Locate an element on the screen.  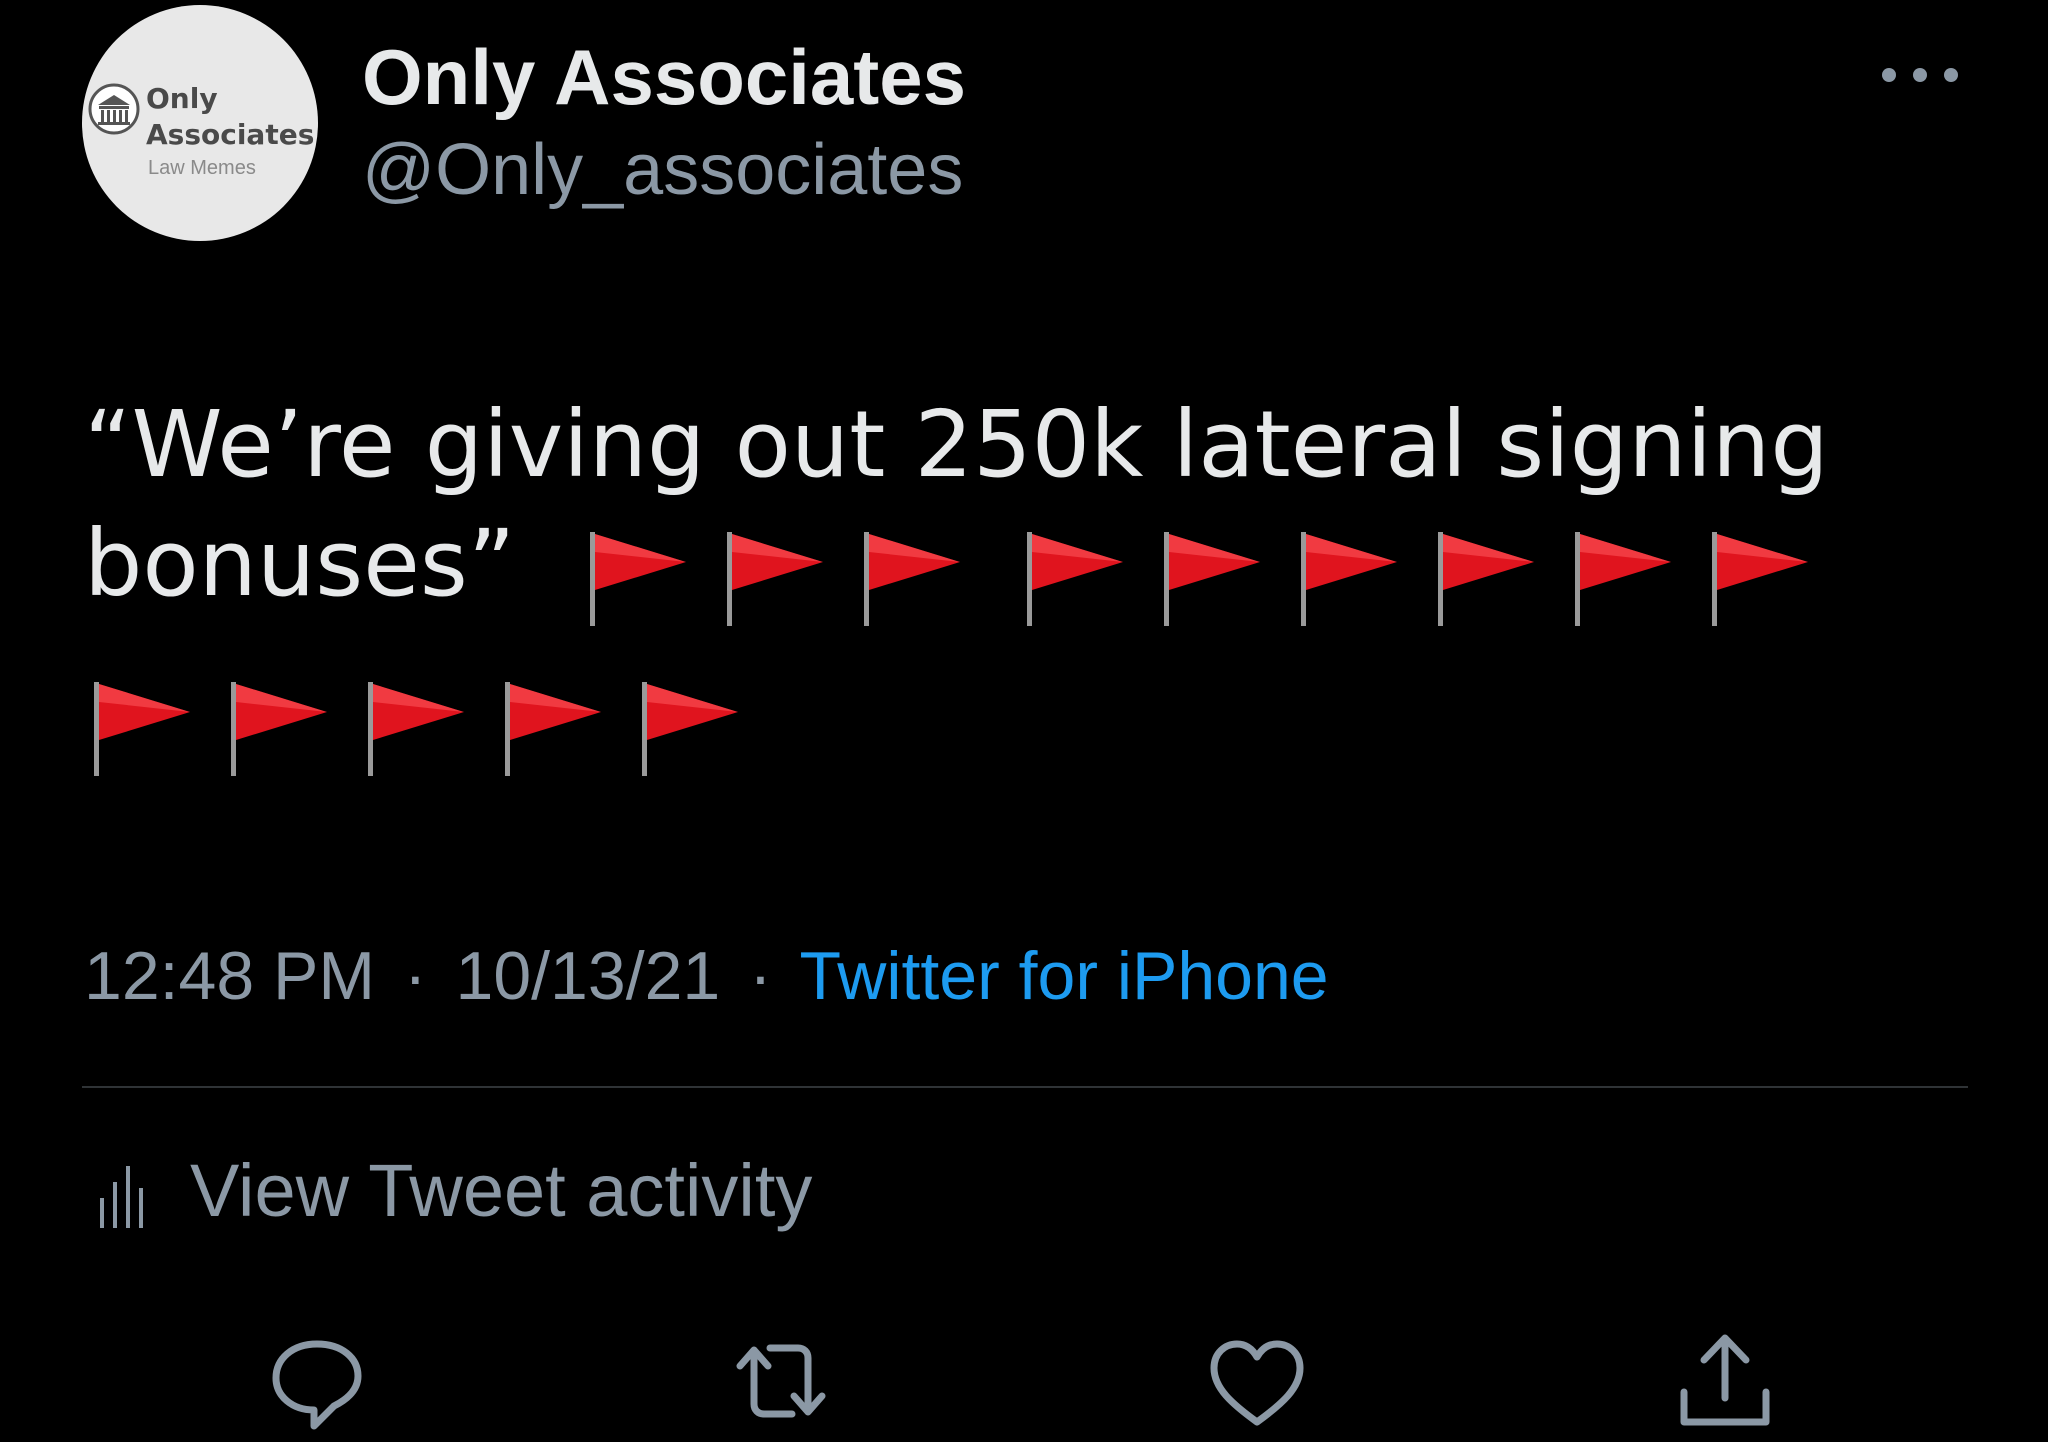
tweet-text-line: bonuses” is located at coordinates (300, 563).